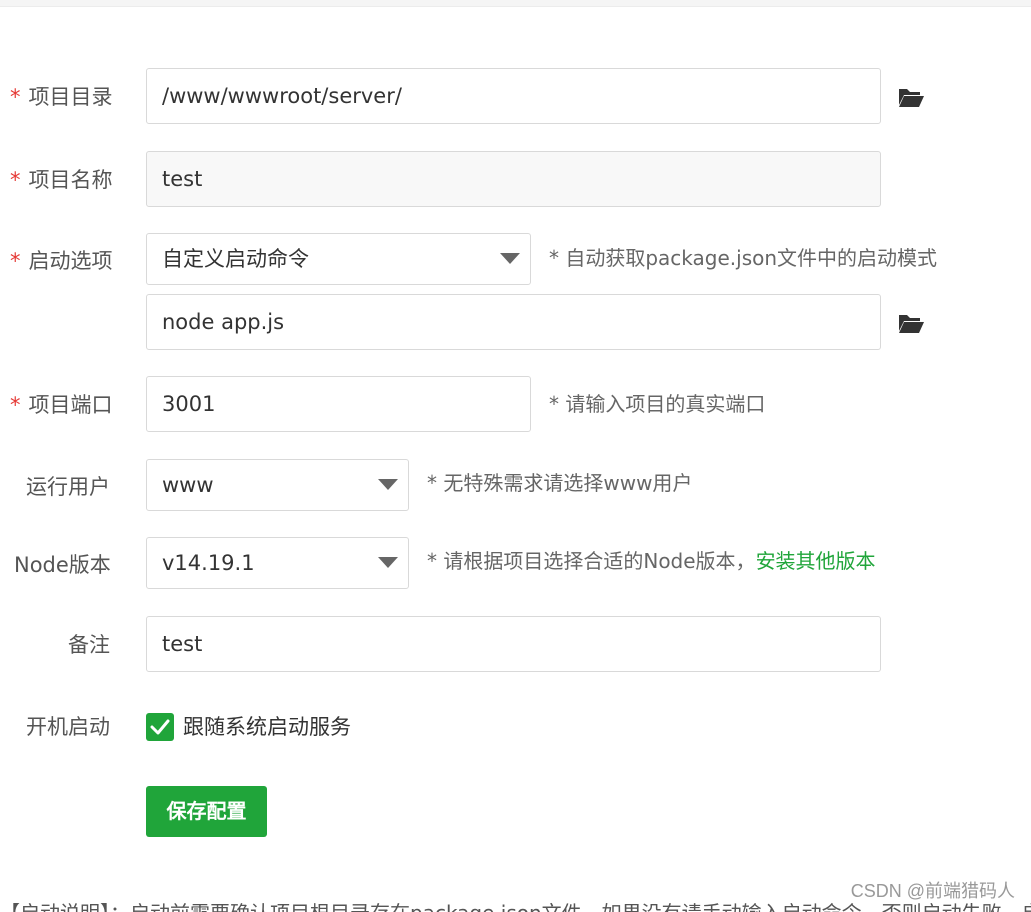  Describe the element at coordinates (89, 645) in the screenshot. I see `remark-label: 备注` at that location.